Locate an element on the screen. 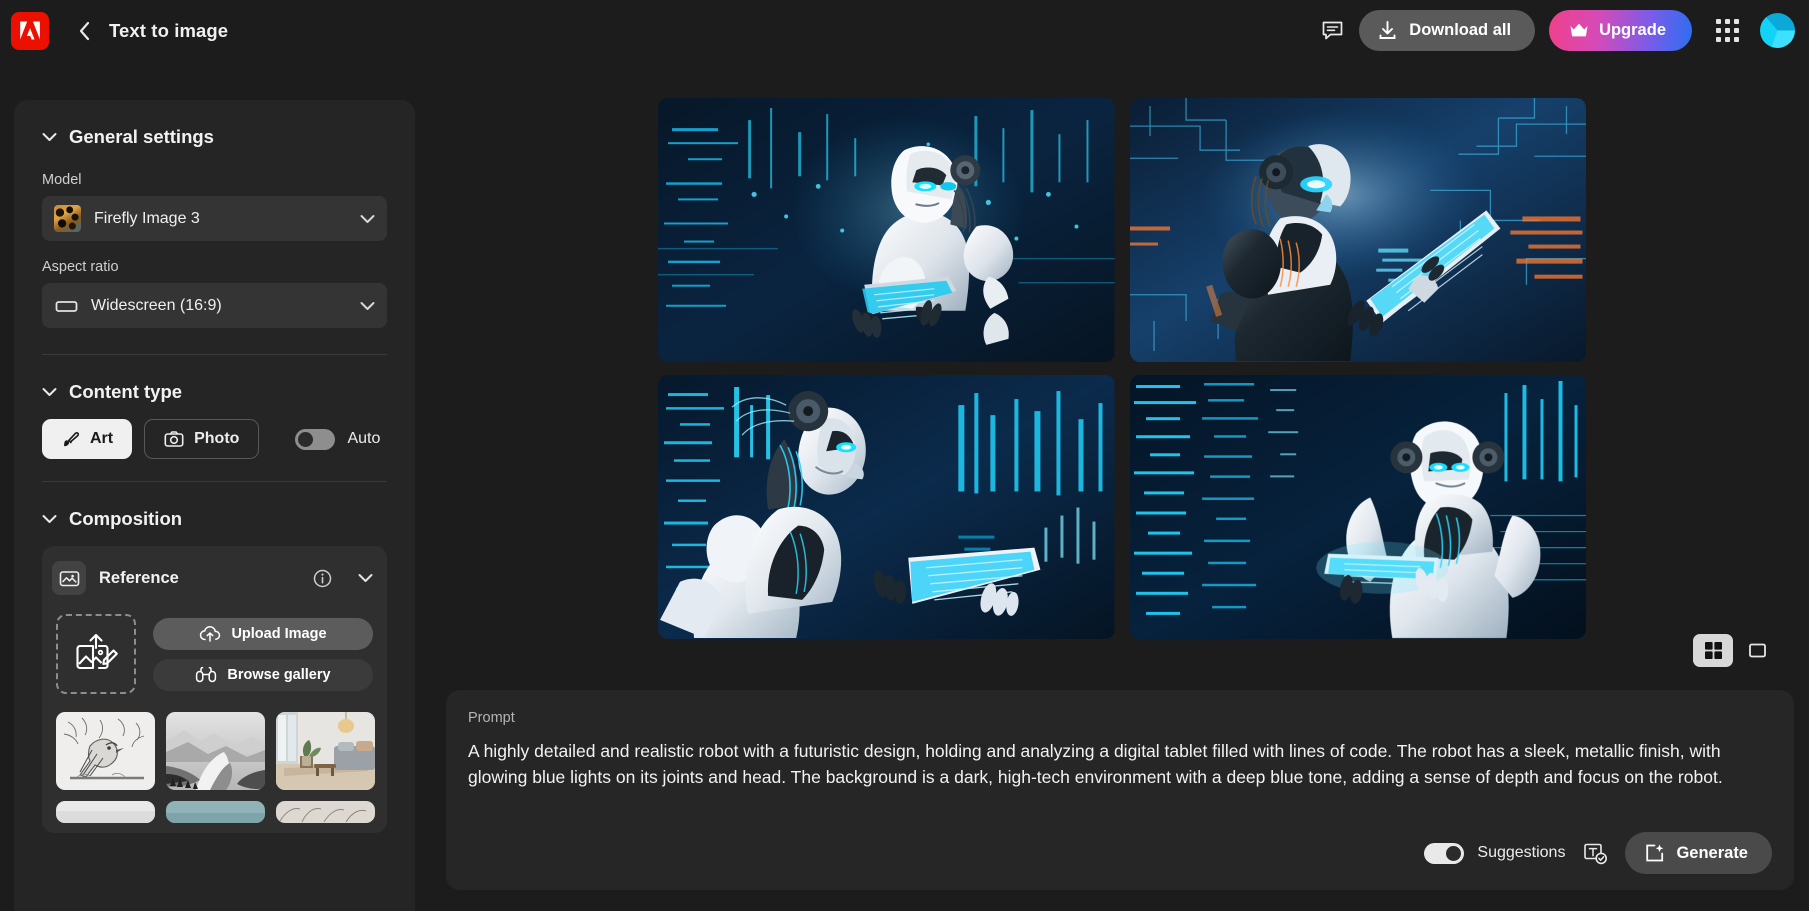 This screenshot has width=1809, height=911. leopard-thumbnail is located at coordinates (67, 218).